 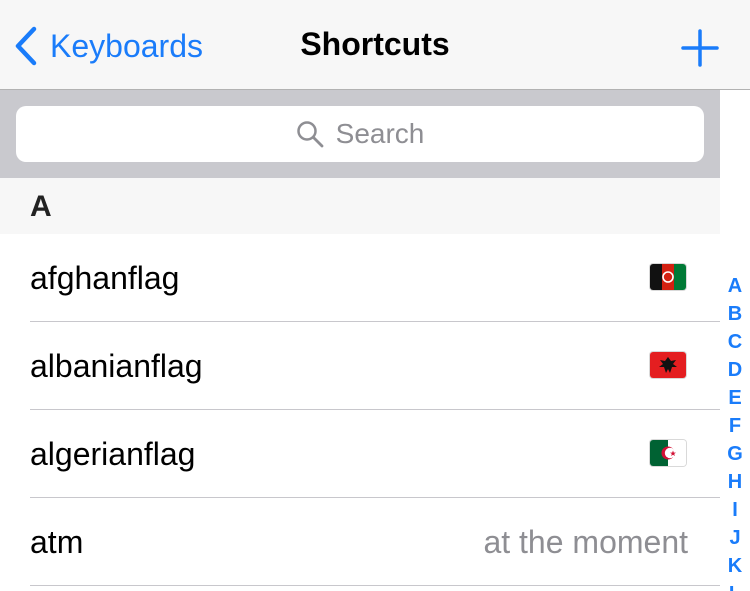 What do you see at coordinates (360, 542) in the screenshot?
I see `list-item: atm at the moment` at bounding box center [360, 542].